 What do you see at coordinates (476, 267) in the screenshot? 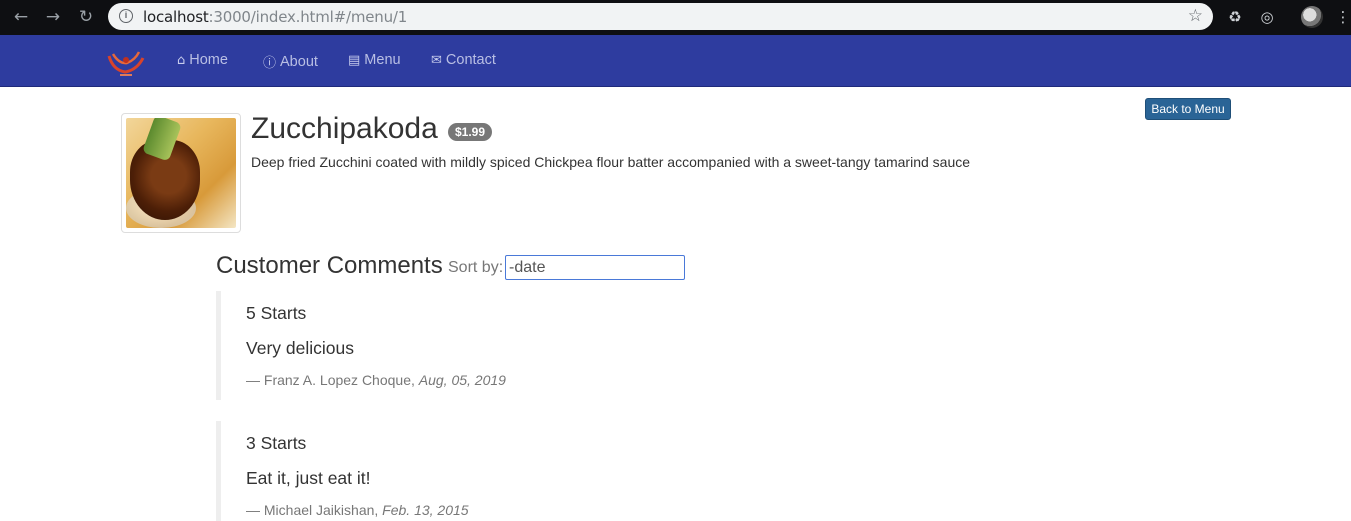
I see `sort-label: Sort by:` at bounding box center [476, 267].